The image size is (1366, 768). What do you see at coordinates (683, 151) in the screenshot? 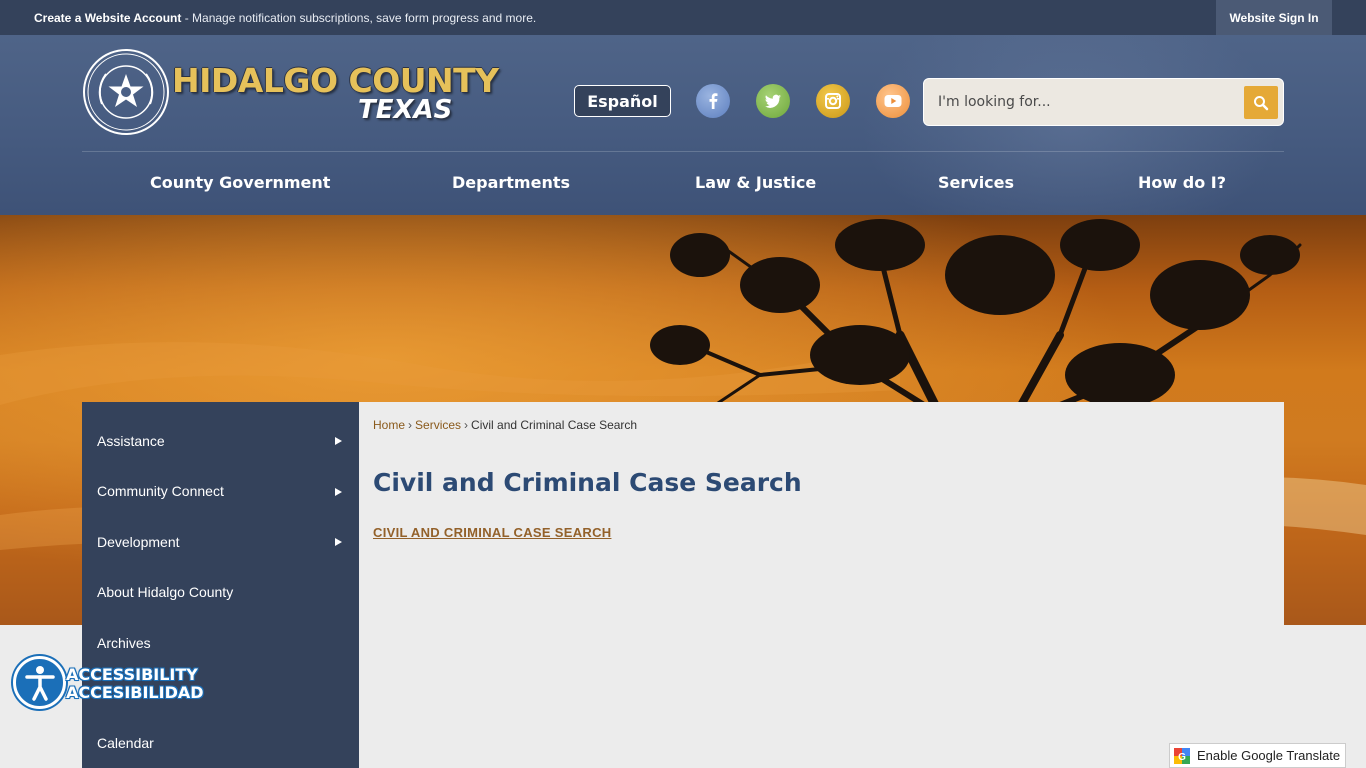
I see `nav-divider` at bounding box center [683, 151].